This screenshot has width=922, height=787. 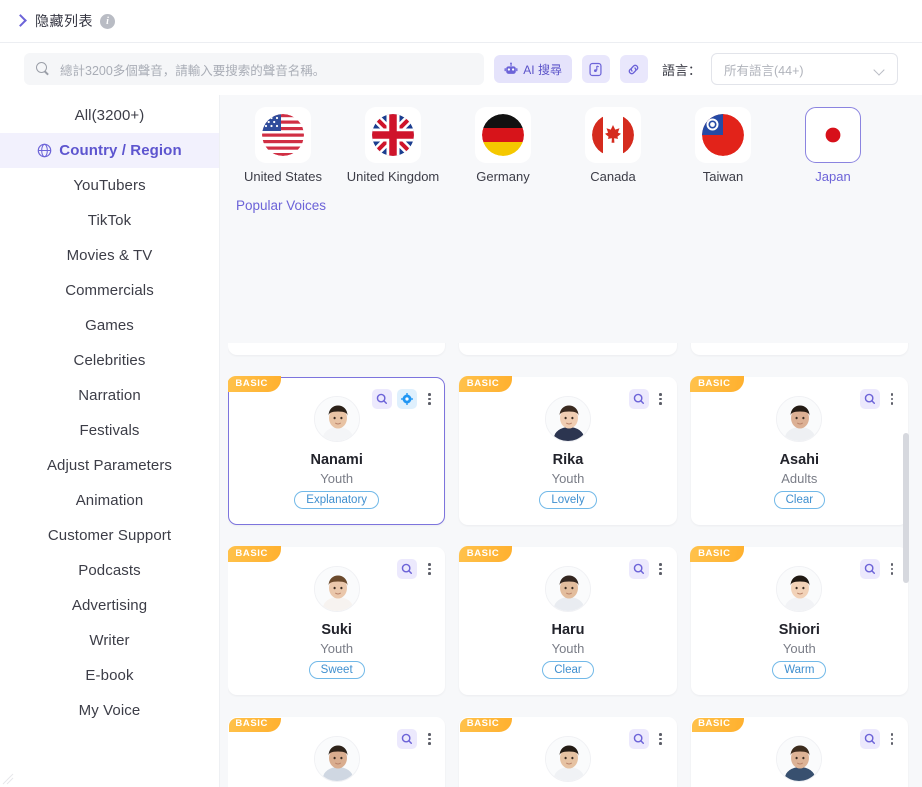 What do you see at coordinates (337, 450) in the screenshot?
I see `voice-card-nanami: BASIC Nanami Youth Explanatory` at bounding box center [337, 450].